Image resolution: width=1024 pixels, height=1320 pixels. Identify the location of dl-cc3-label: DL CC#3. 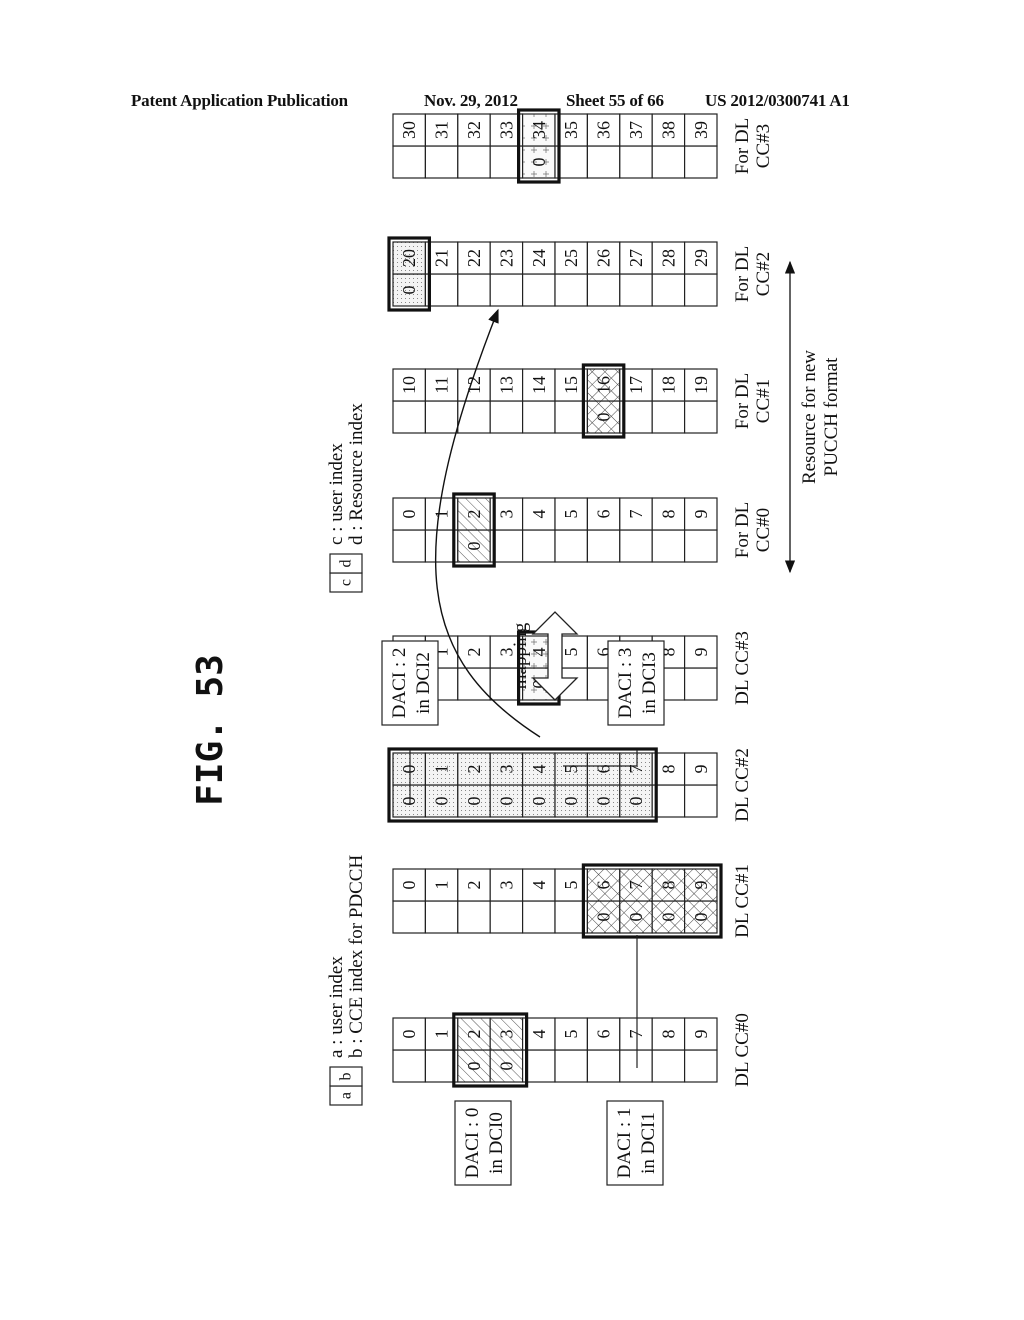
(742, 668).